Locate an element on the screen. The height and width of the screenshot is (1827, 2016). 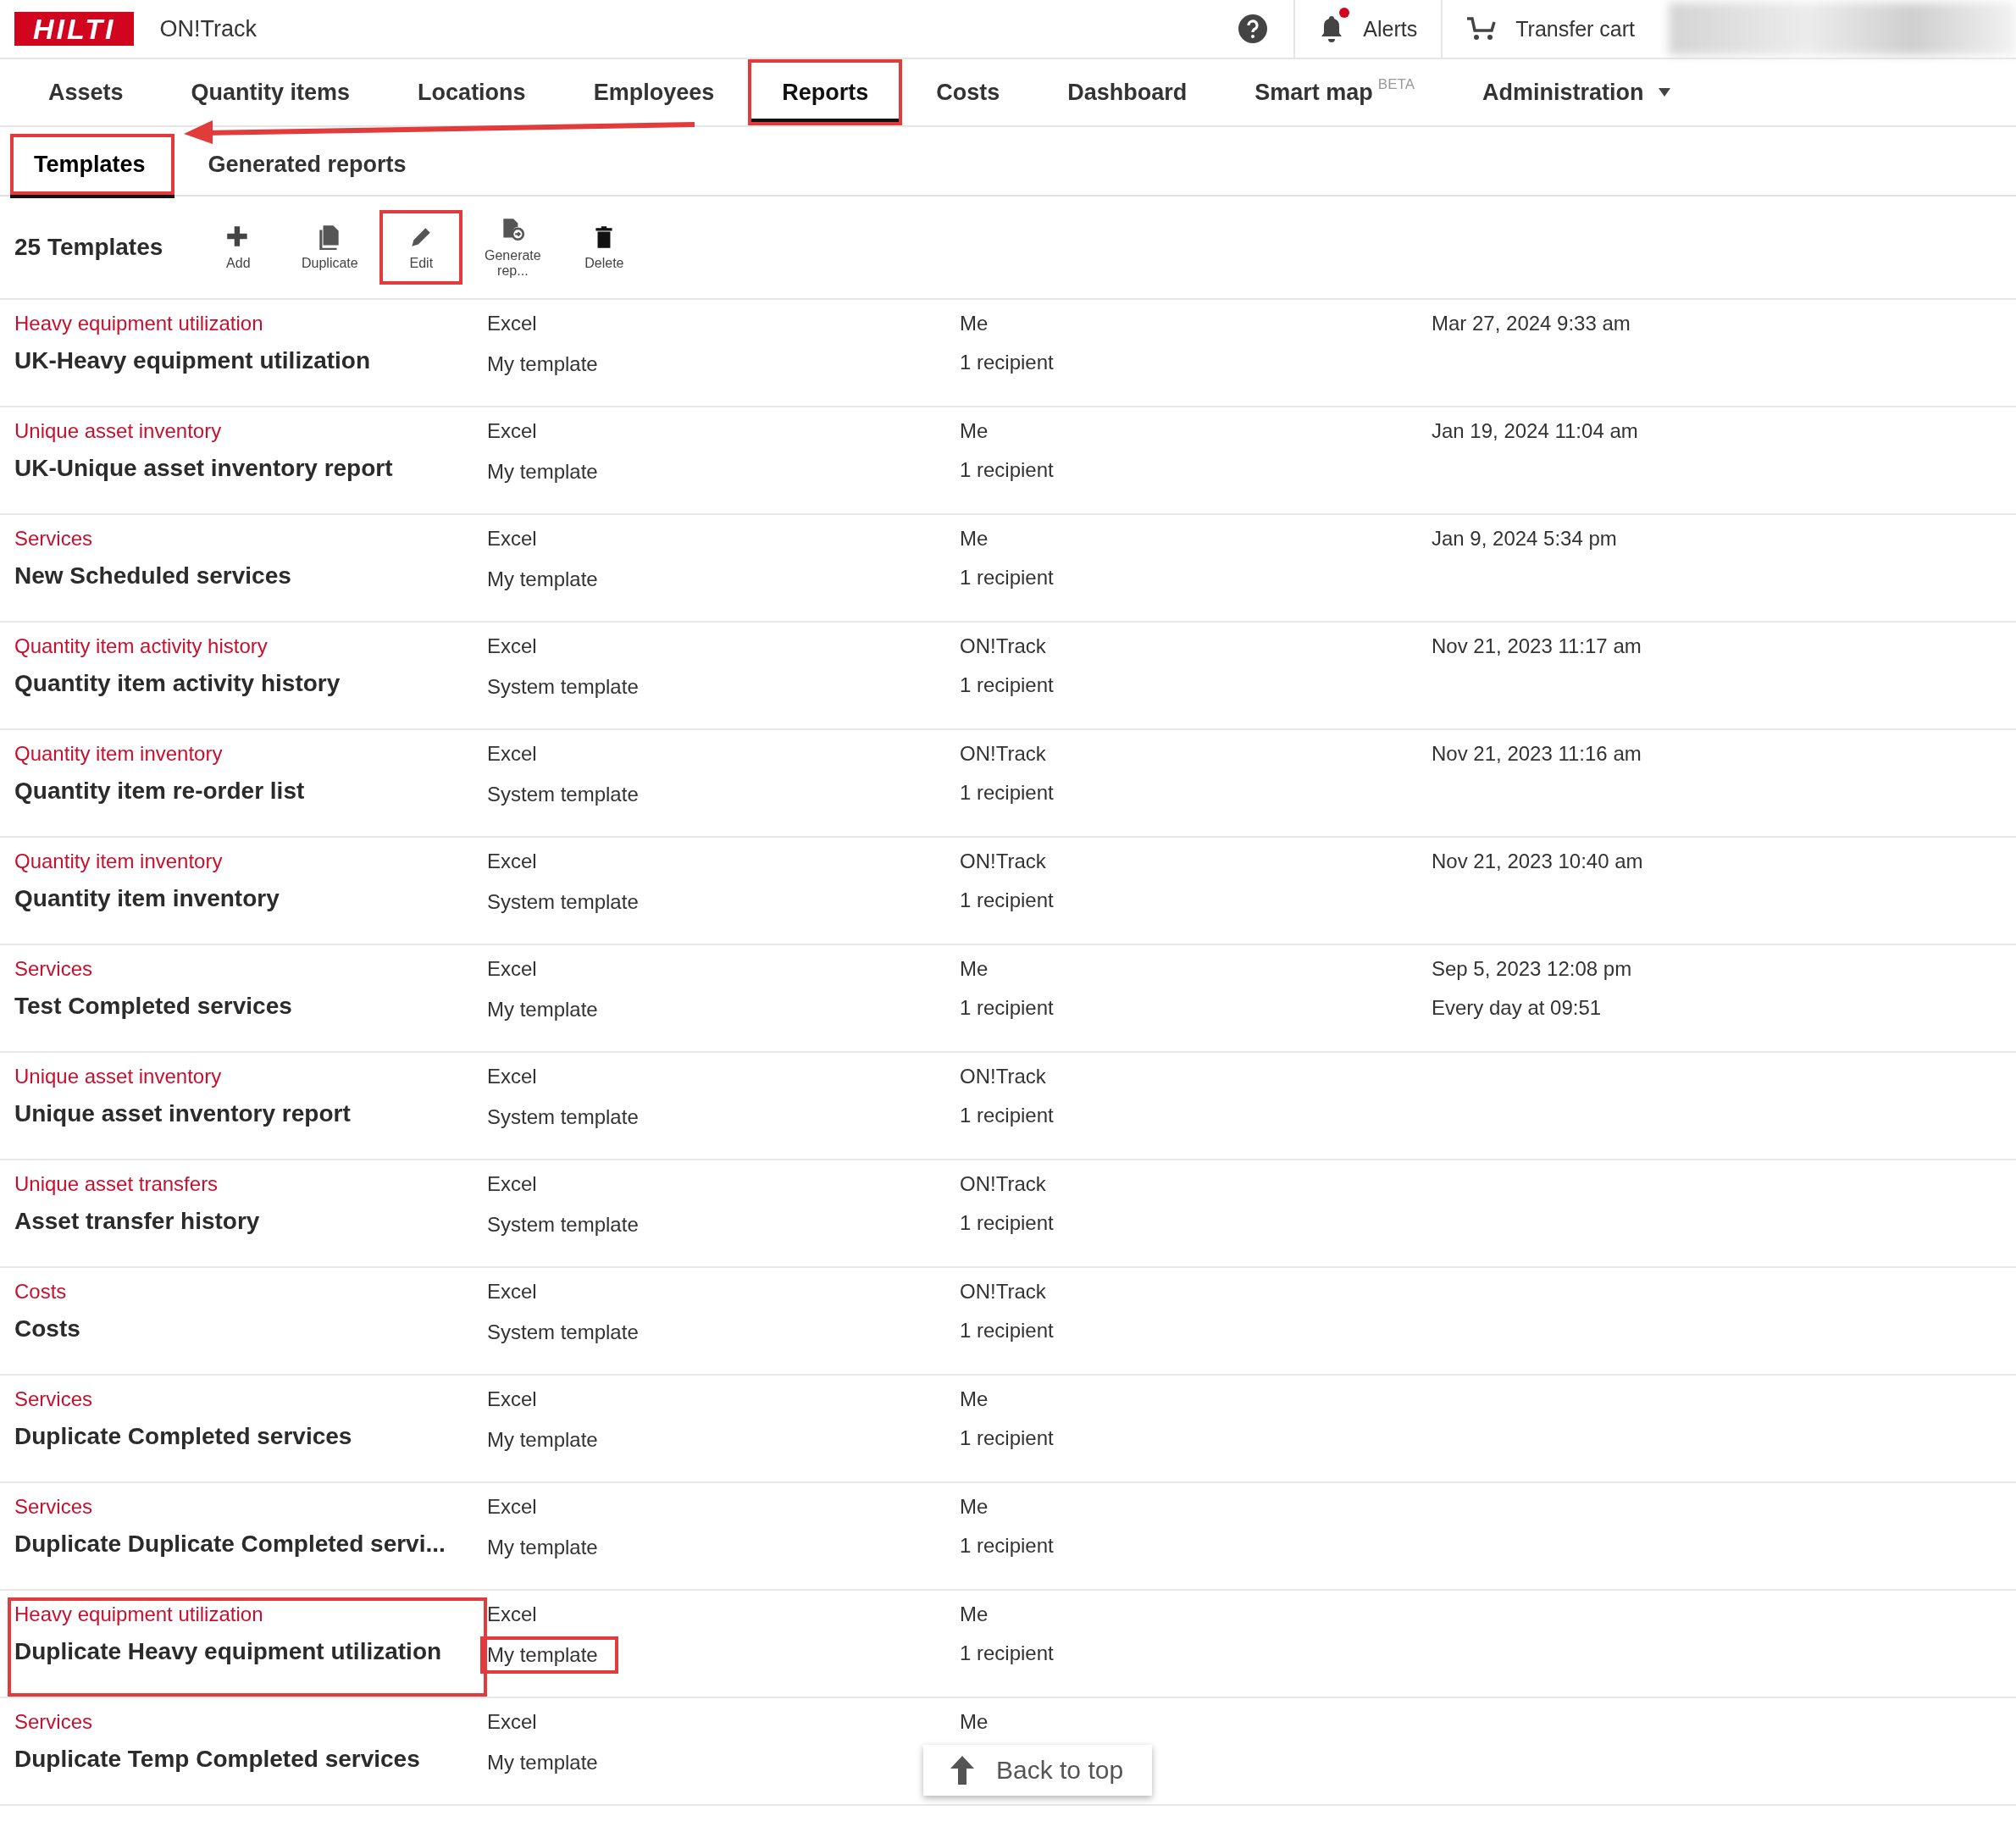
cart-icon is located at coordinates (1482, 29).